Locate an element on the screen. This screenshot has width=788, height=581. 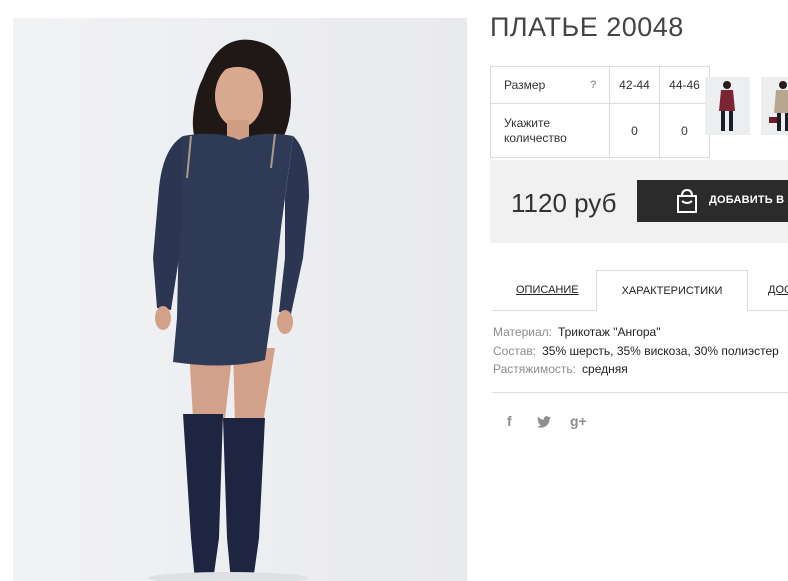
thumbnail-beige-dress is located at coordinates (774, 106).